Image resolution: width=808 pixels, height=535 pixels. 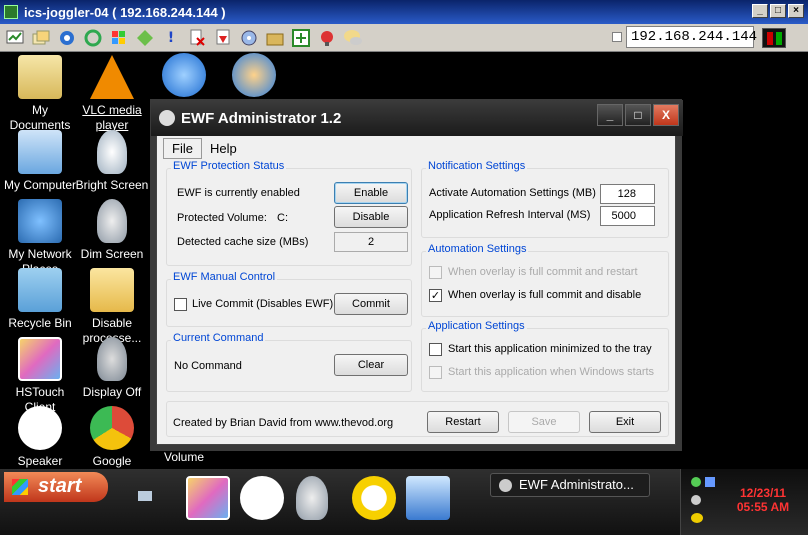 I want to click on desktop-icon-recycle-bin: Recycle Bin, so click(x=40, y=299).